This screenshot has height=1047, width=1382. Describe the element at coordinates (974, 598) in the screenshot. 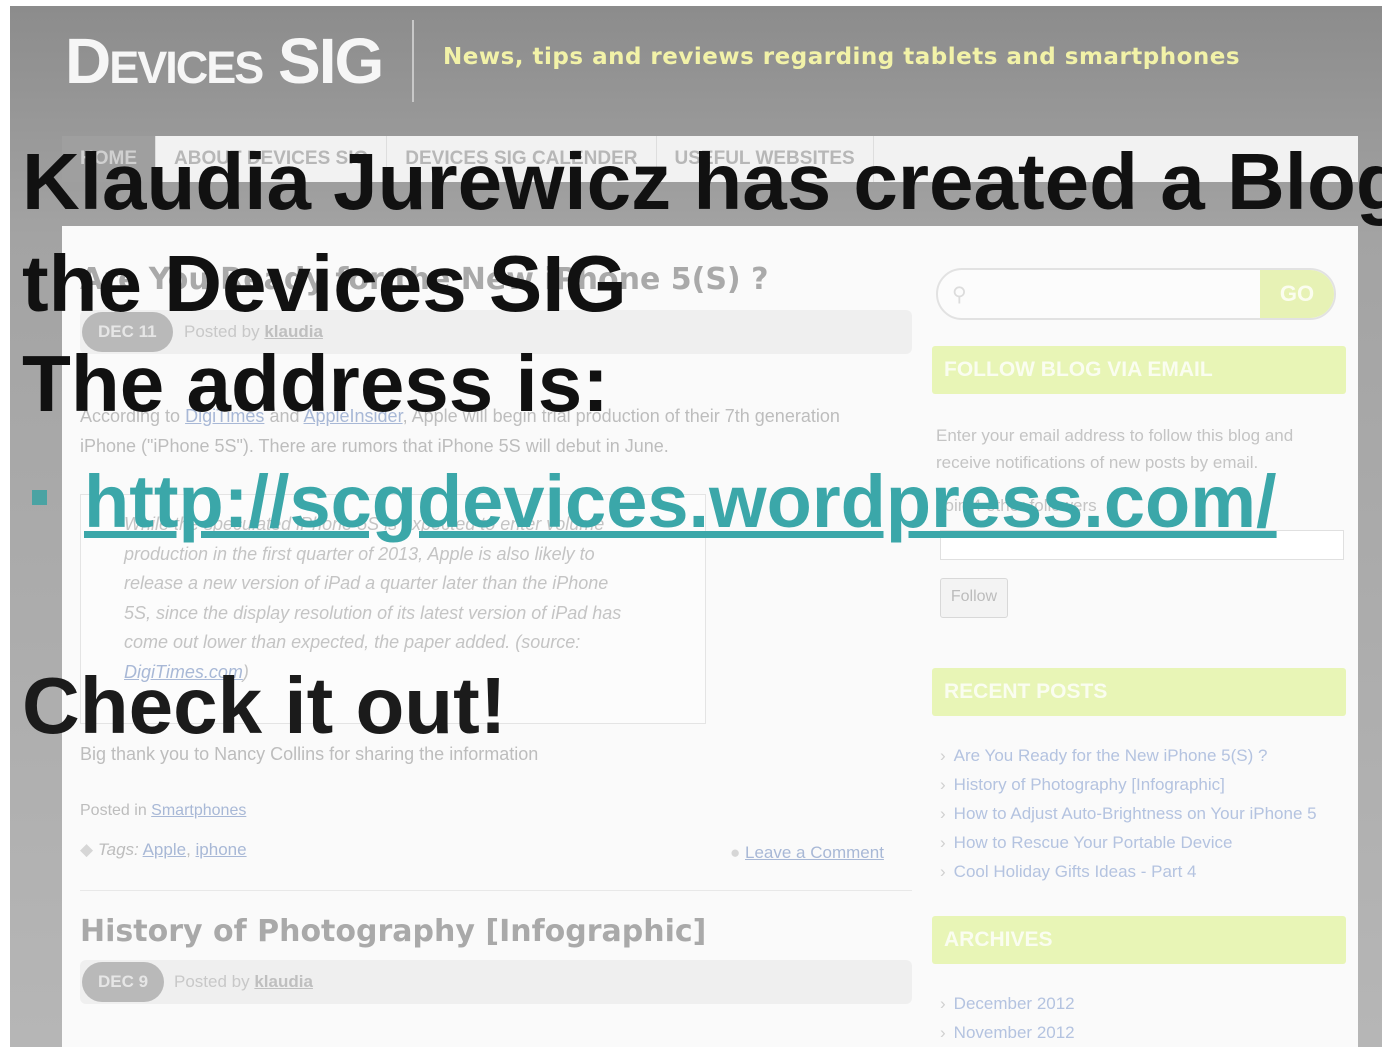

I see `follow-button: Follow` at that location.